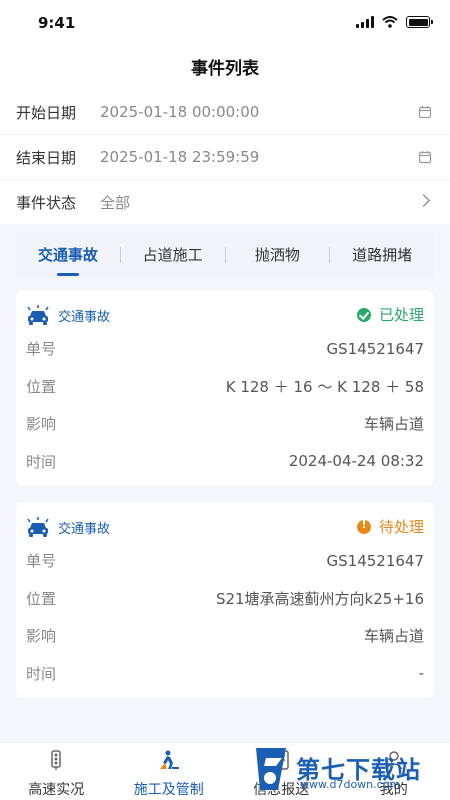  Describe the element at coordinates (278, 255) in the screenshot. I see `tab-debris: 抛洒物` at that location.